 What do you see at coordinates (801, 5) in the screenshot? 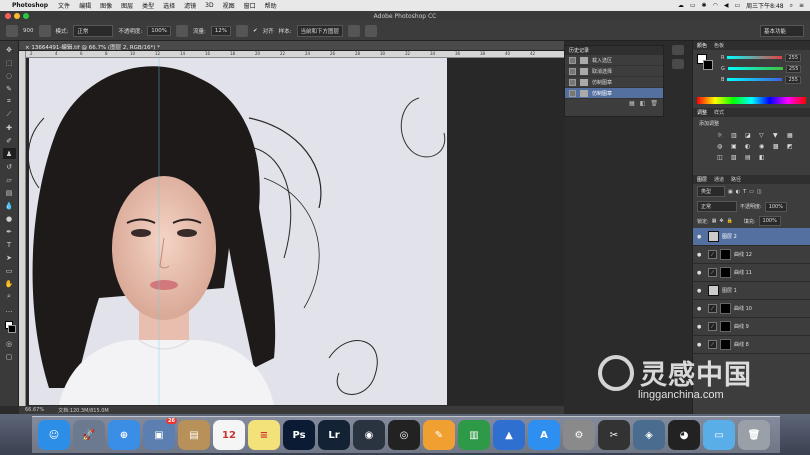
I see `list-icon: ≡` at bounding box center [801, 5].